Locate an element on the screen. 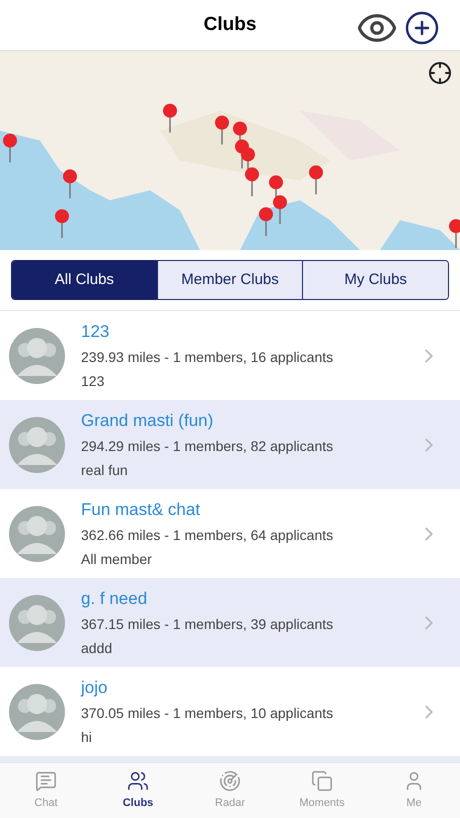  club-name: jojo is located at coordinates (94, 687).